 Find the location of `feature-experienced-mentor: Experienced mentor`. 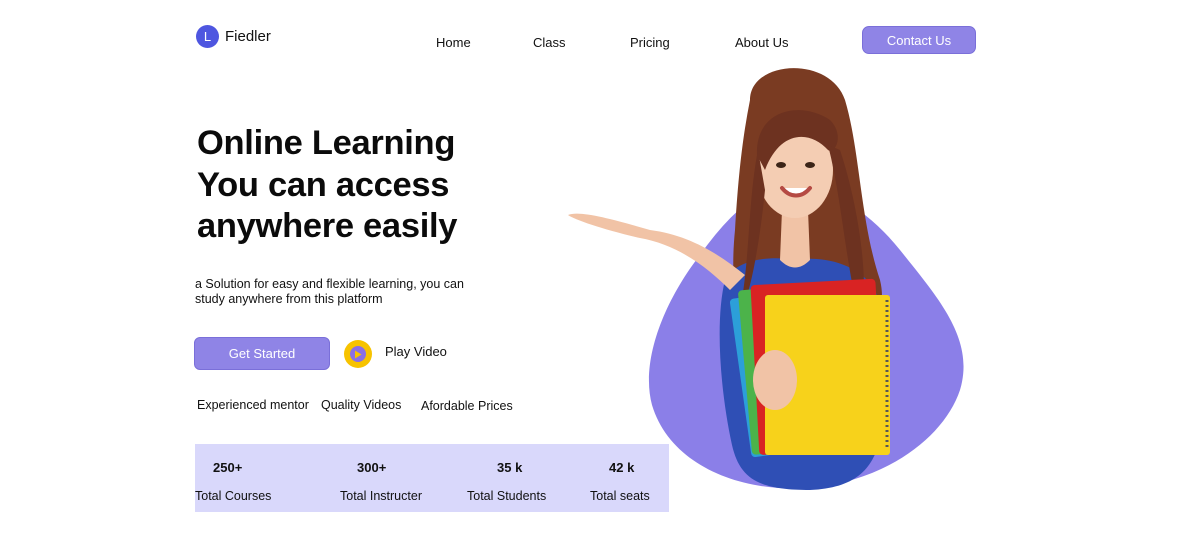

feature-experienced-mentor: Experienced mentor is located at coordinates (253, 405).